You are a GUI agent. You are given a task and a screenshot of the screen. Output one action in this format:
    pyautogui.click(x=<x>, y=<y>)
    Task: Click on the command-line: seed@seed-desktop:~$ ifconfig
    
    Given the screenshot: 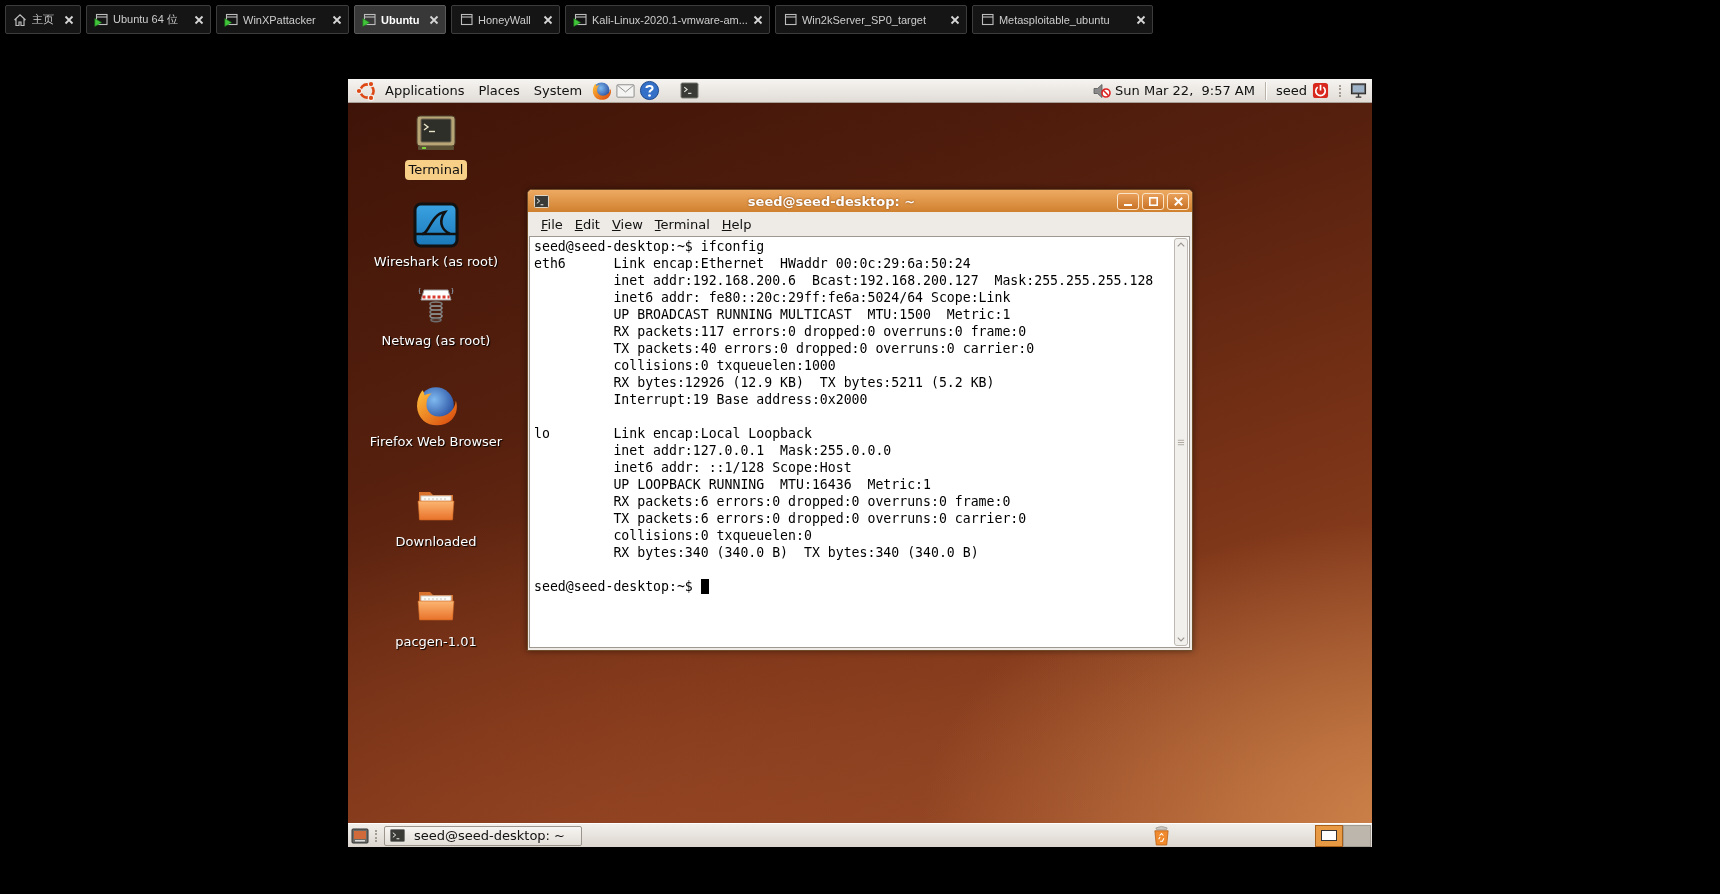 What is the action you would take?
    pyautogui.click(x=650, y=246)
    